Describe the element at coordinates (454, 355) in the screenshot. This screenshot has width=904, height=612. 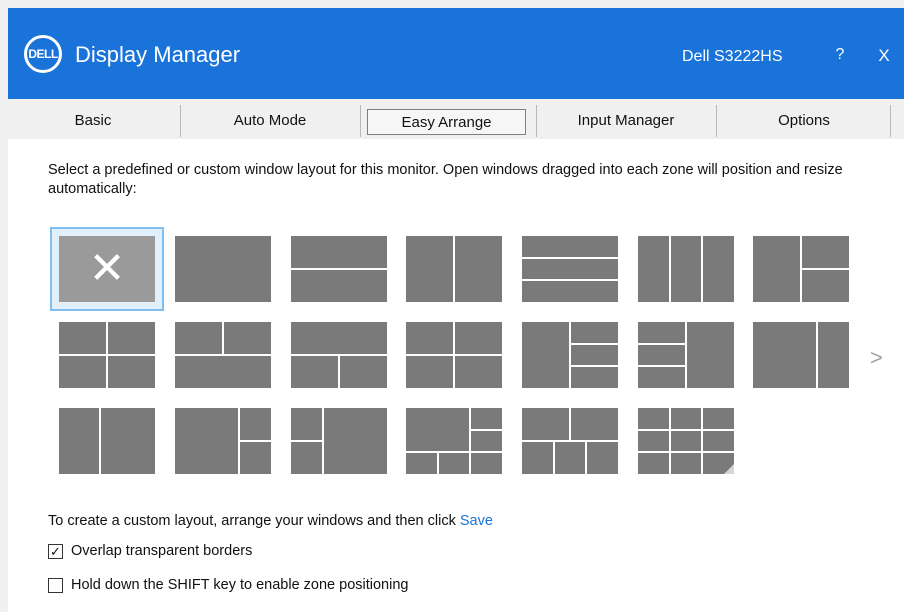
I see `layout-tile-quad-b` at that location.